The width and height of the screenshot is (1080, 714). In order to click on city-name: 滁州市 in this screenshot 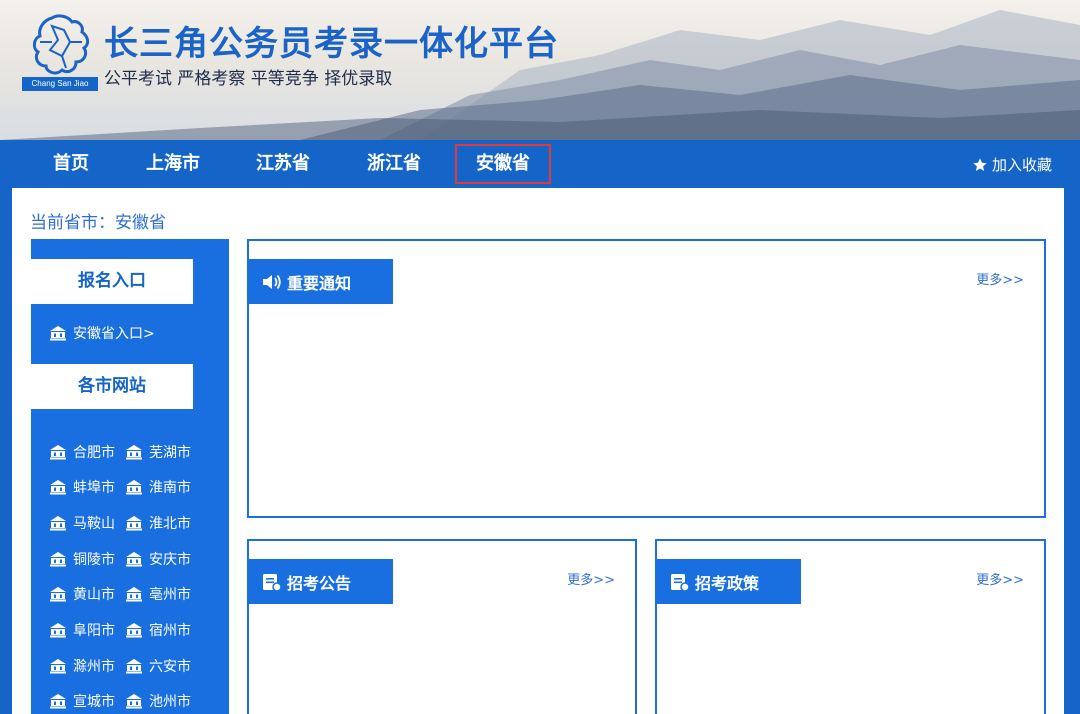, I will do `click(94, 667)`.